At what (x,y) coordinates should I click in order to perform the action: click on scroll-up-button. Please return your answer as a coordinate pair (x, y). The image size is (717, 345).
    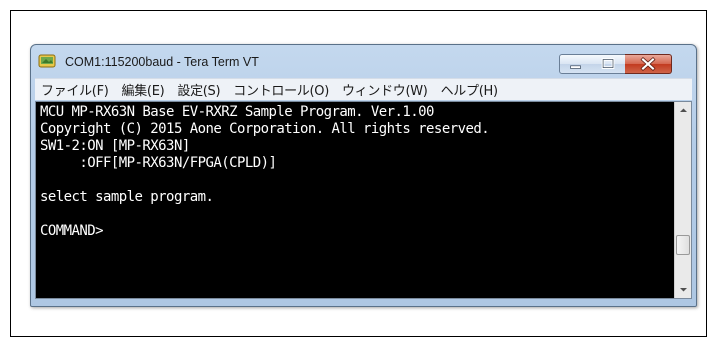
    Looking at the image, I should click on (683, 110).